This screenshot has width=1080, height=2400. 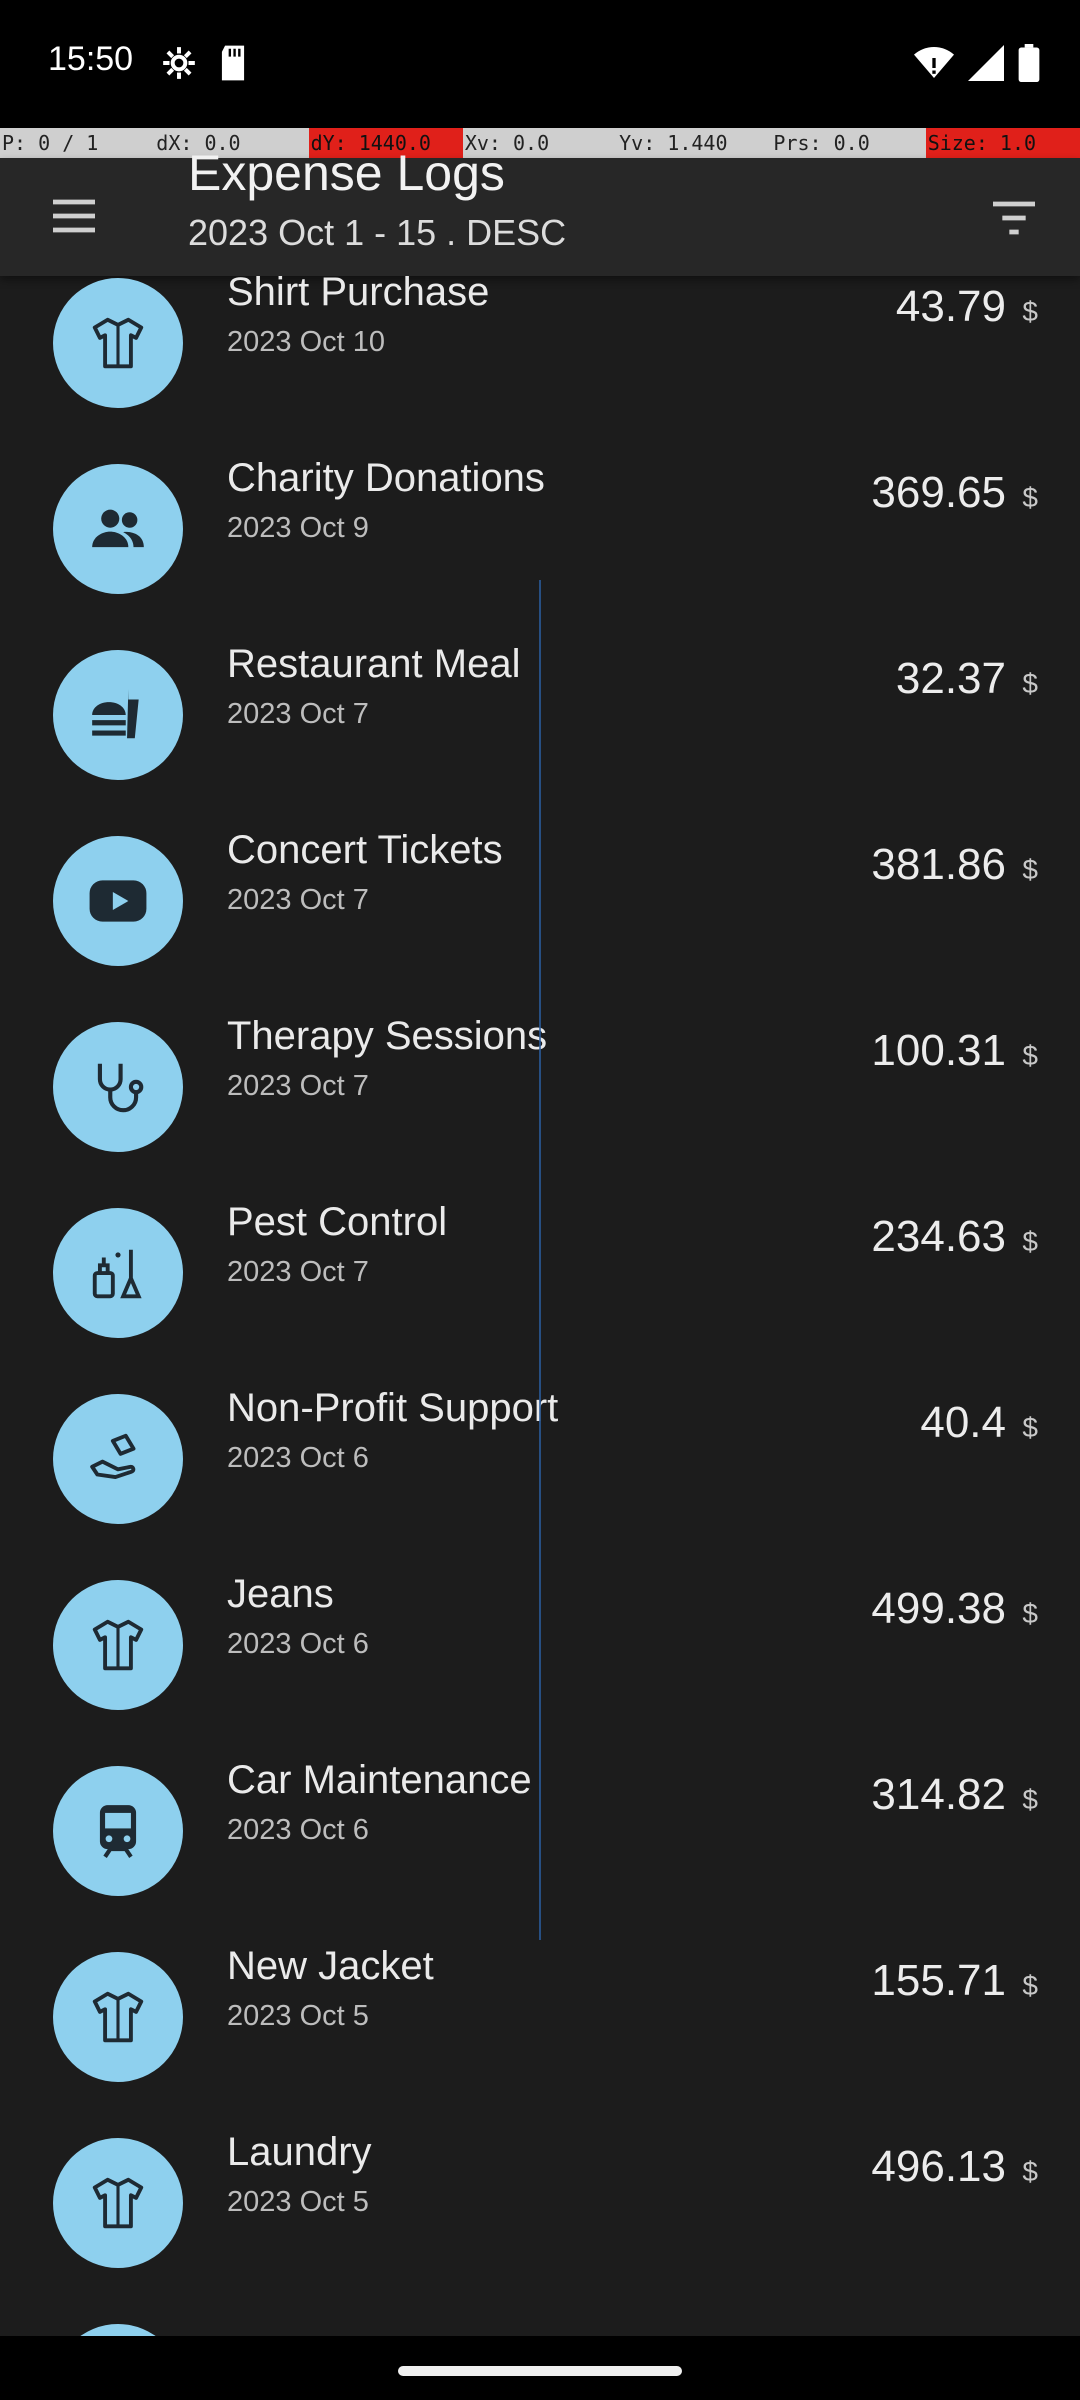 What do you see at coordinates (540, 64) in the screenshot?
I see `status-bar: 15:50` at bounding box center [540, 64].